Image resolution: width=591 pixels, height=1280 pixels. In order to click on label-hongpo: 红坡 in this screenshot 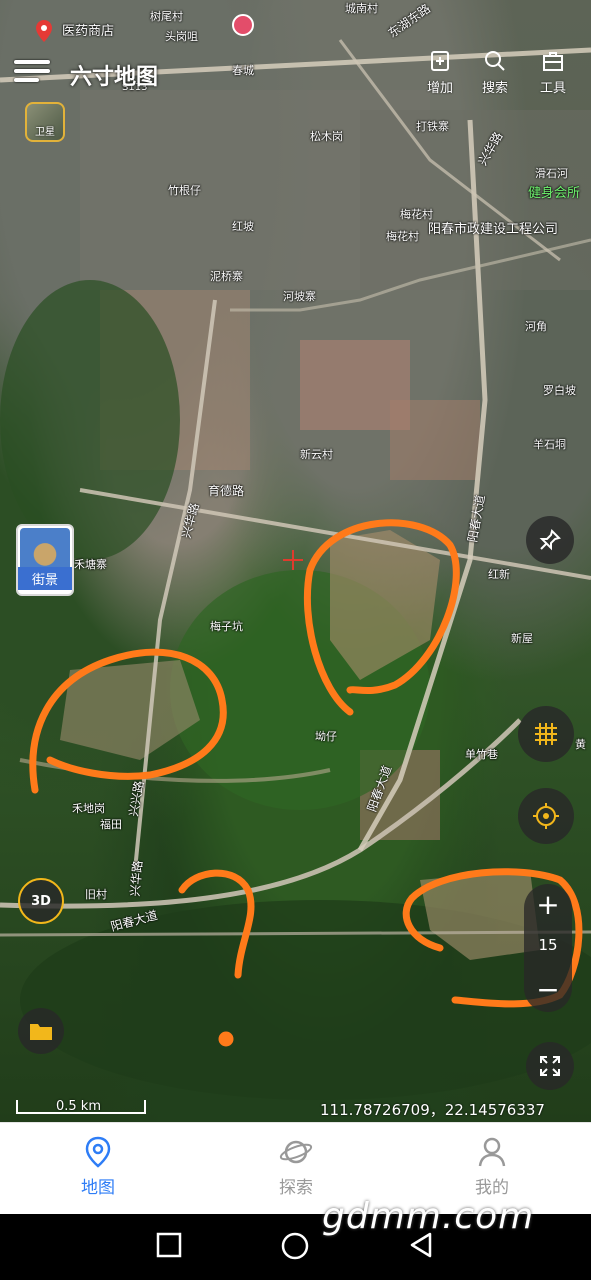, I will do `click(243, 226)`.